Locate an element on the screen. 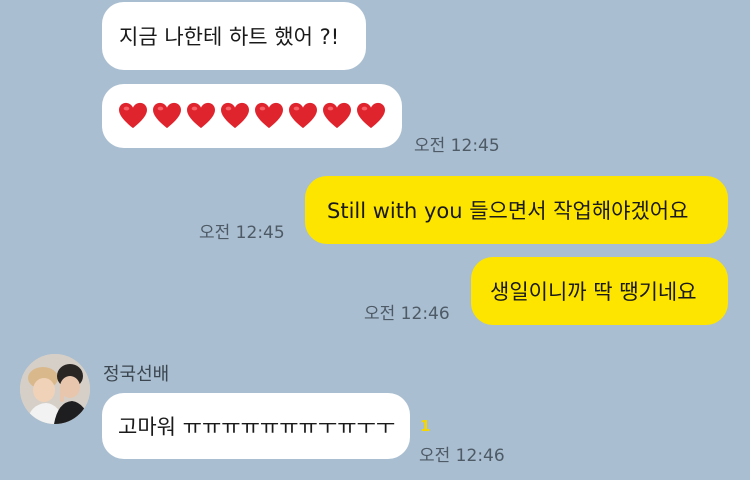 The height and width of the screenshot is (480, 750). unread-count: 1 is located at coordinates (425, 426).